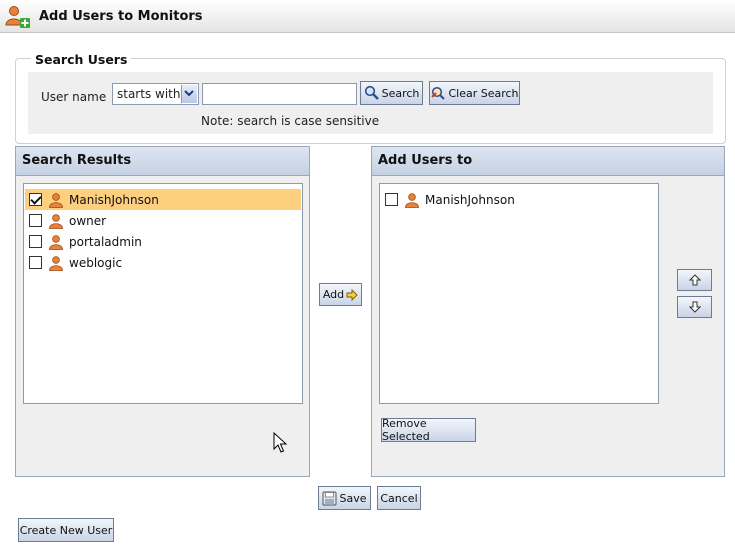 This screenshot has width=735, height=547. I want to click on list-item: portaladmin, so click(163, 241).